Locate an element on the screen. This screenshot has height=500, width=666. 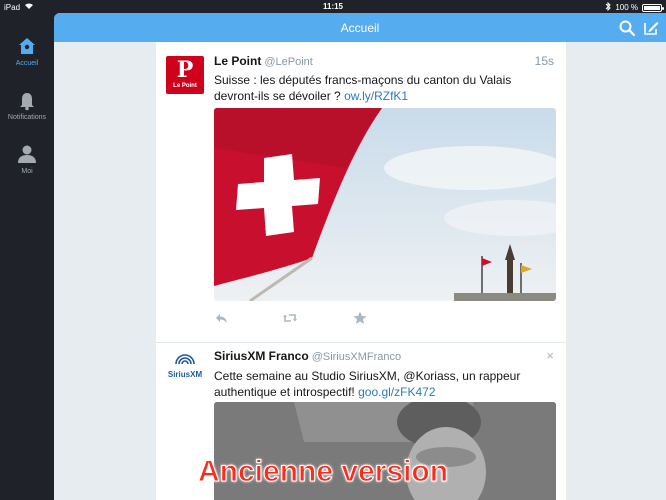
tweet-link: ow.ly/RZfK1 is located at coordinates (376, 96).